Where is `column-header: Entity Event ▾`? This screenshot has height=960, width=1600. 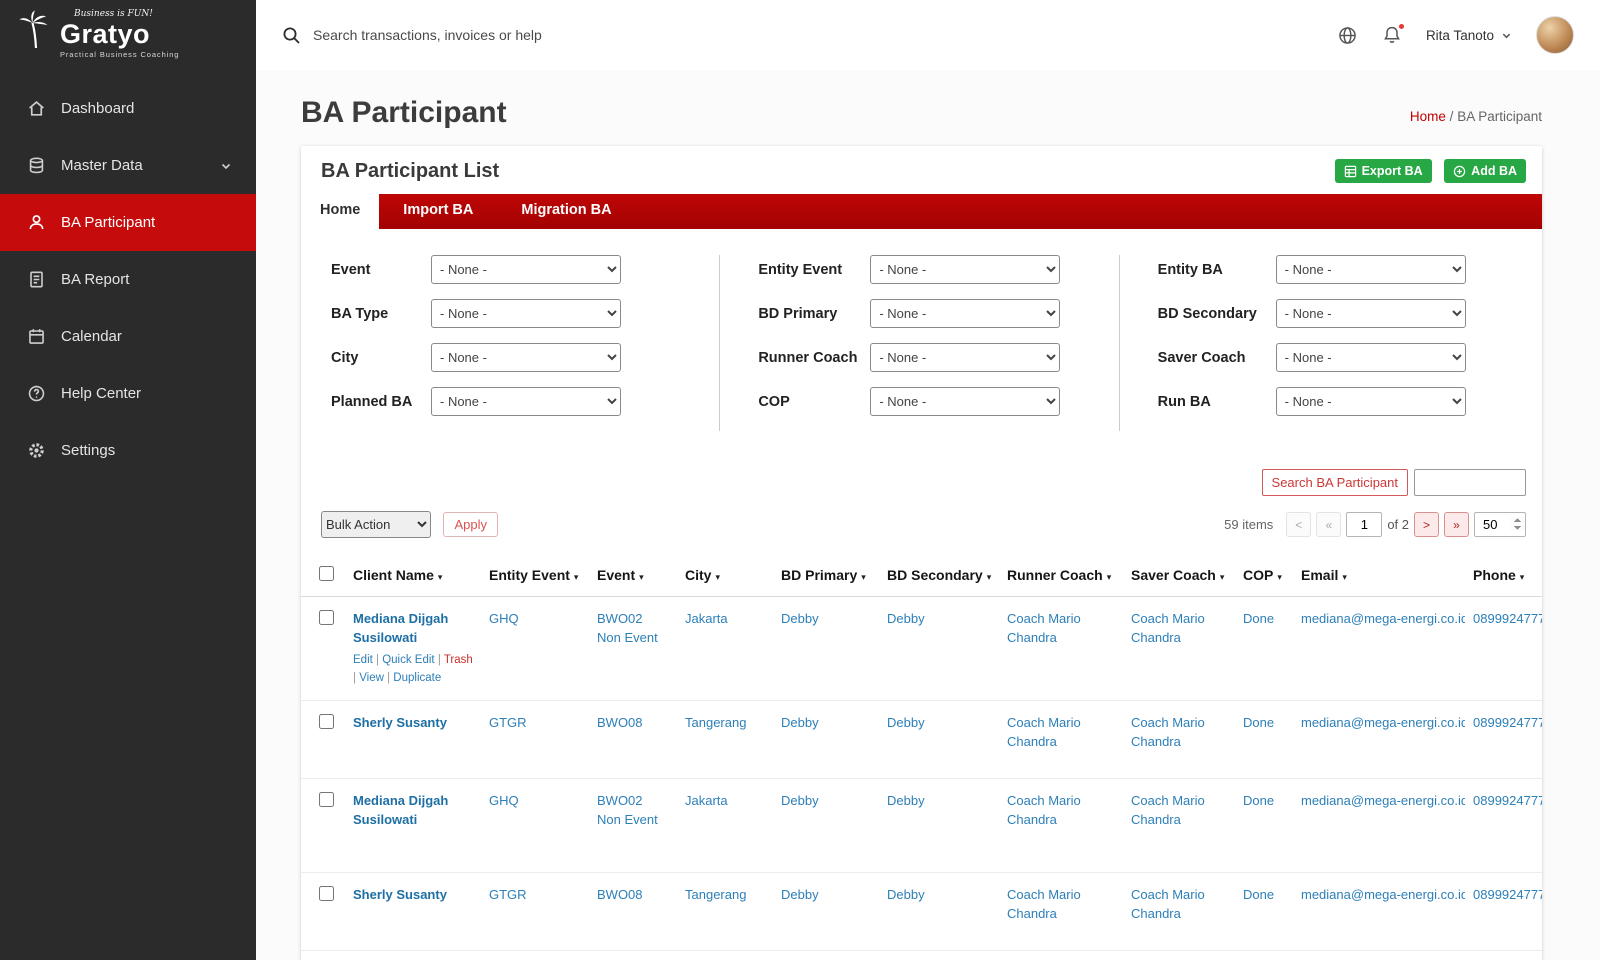
column-header: Entity Event ▾ is located at coordinates (535, 576).